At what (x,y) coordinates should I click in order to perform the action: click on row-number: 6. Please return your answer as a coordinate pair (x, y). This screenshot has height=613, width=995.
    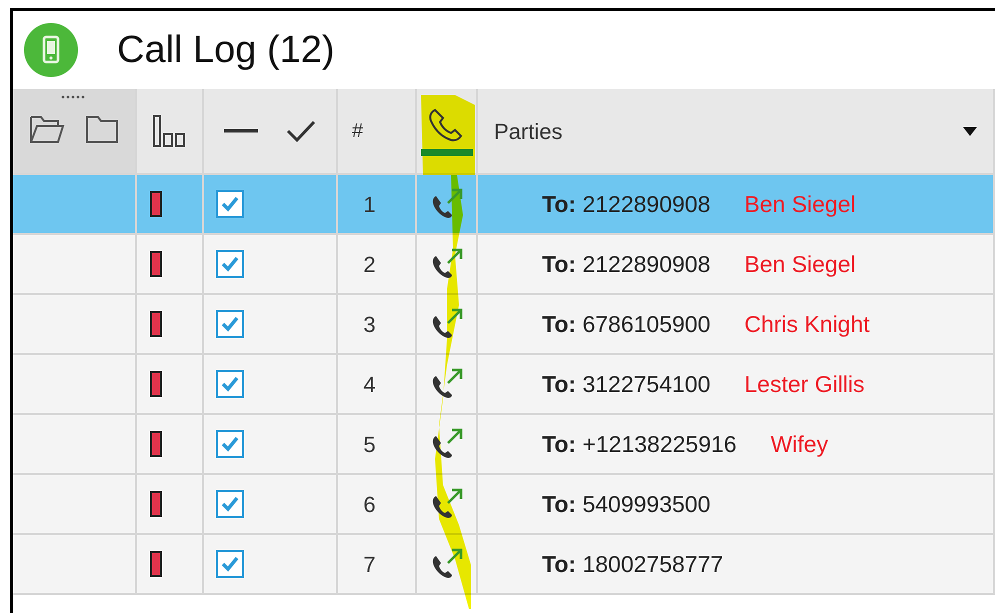
    Looking at the image, I should click on (369, 504).